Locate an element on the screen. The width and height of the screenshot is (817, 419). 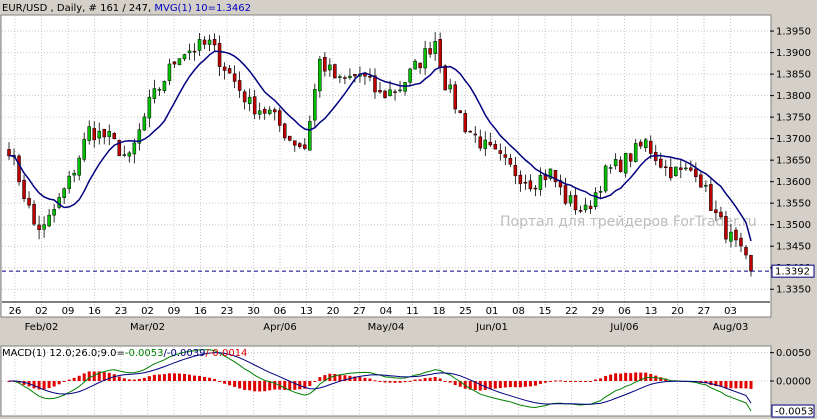
macd-v1: -0.0053 is located at coordinates (144, 353).